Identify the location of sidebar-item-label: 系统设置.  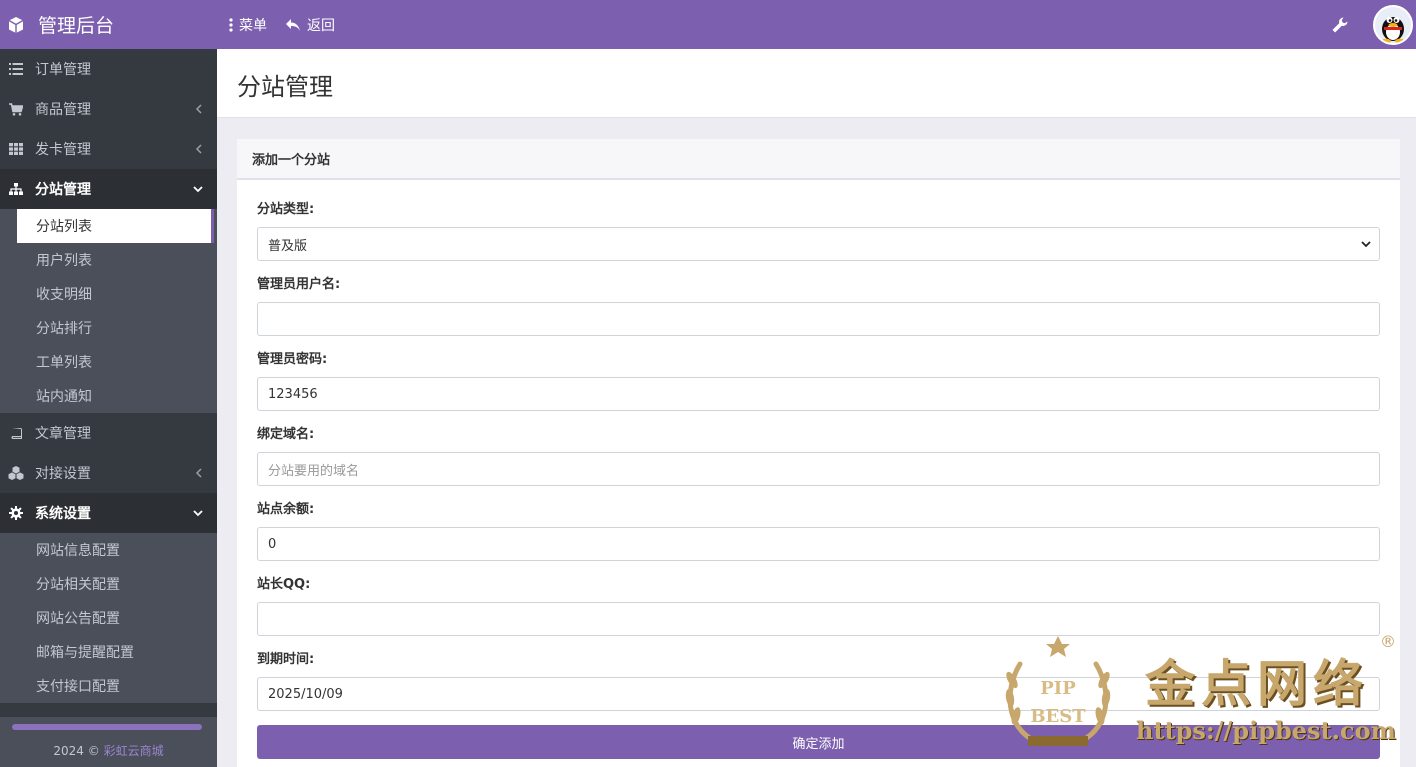
(63, 514).